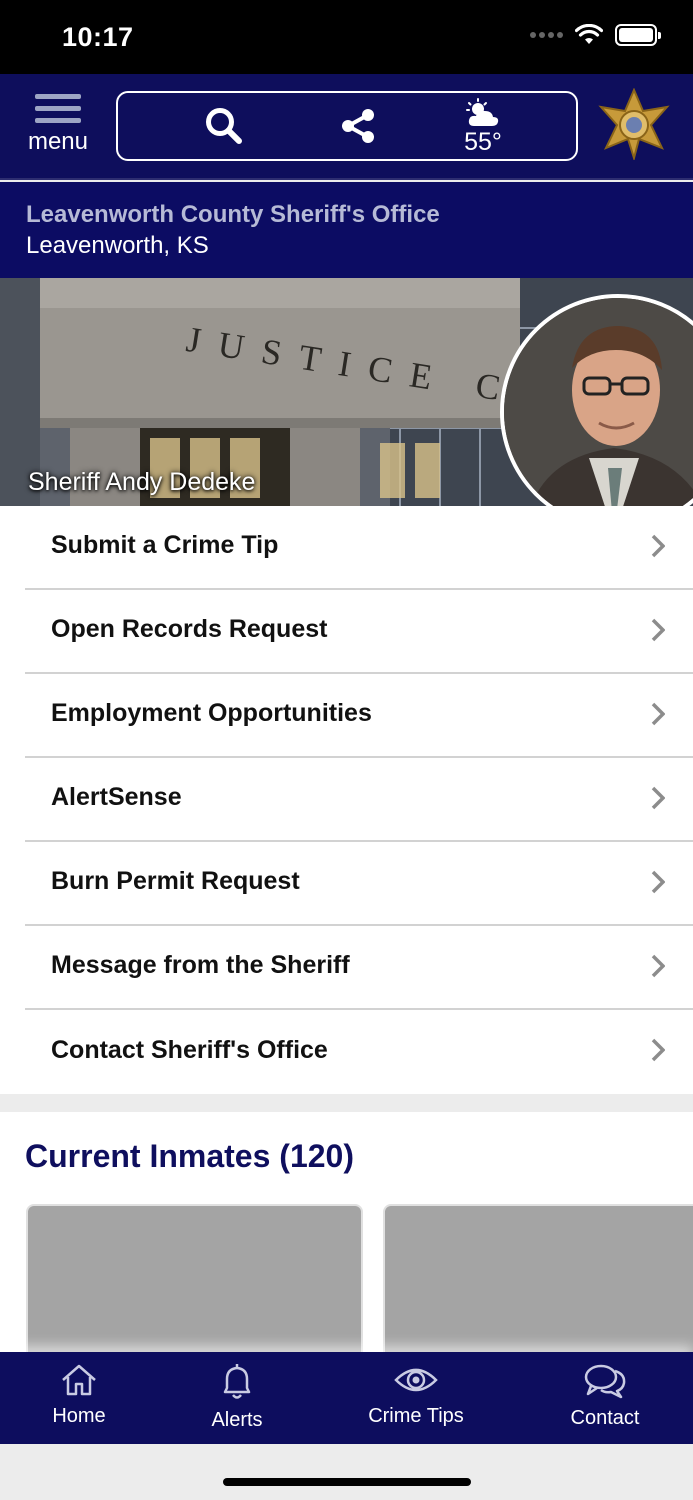 This screenshot has height=1500, width=693. What do you see at coordinates (605, 1381) in the screenshot?
I see `chat-bubbles-icon` at bounding box center [605, 1381].